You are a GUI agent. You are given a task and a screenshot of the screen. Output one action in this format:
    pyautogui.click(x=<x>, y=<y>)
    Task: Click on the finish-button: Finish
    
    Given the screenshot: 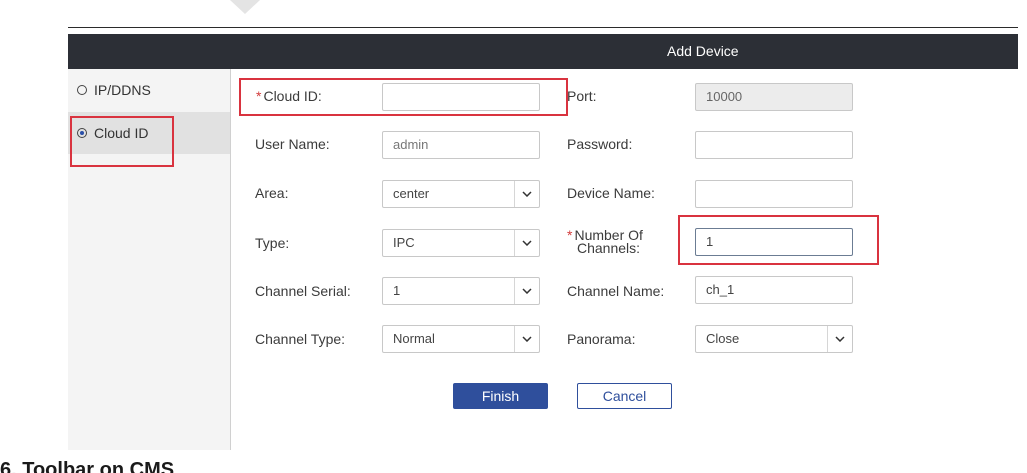 What is the action you would take?
    pyautogui.click(x=500, y=396)
    